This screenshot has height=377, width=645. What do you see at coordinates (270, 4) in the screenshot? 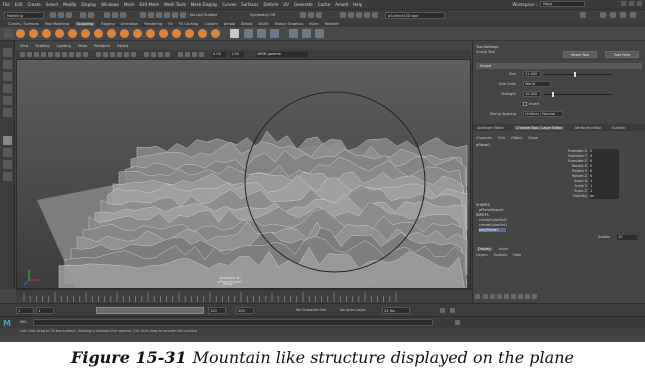
I see `menu-deform: Deform` at bounding box center [270, 4].